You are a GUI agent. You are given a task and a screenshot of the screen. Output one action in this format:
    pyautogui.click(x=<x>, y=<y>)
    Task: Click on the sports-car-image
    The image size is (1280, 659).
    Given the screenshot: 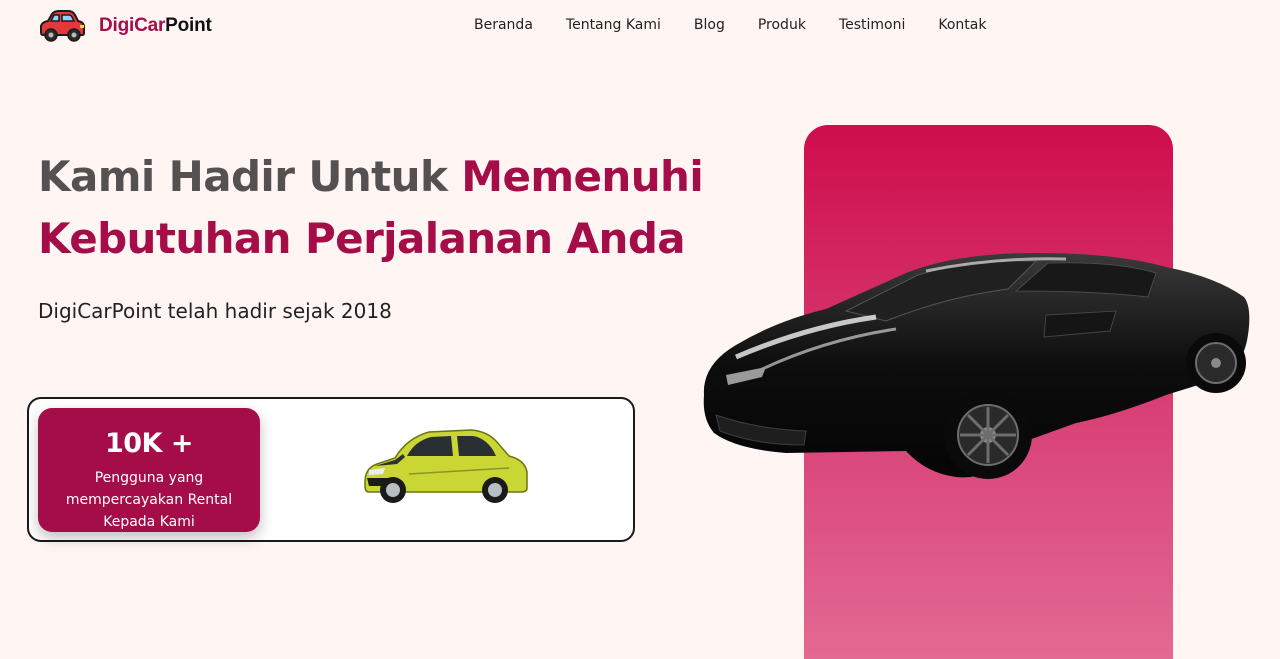 What is the action you would take?
    pyautogui.click(x=976, y=366)
    